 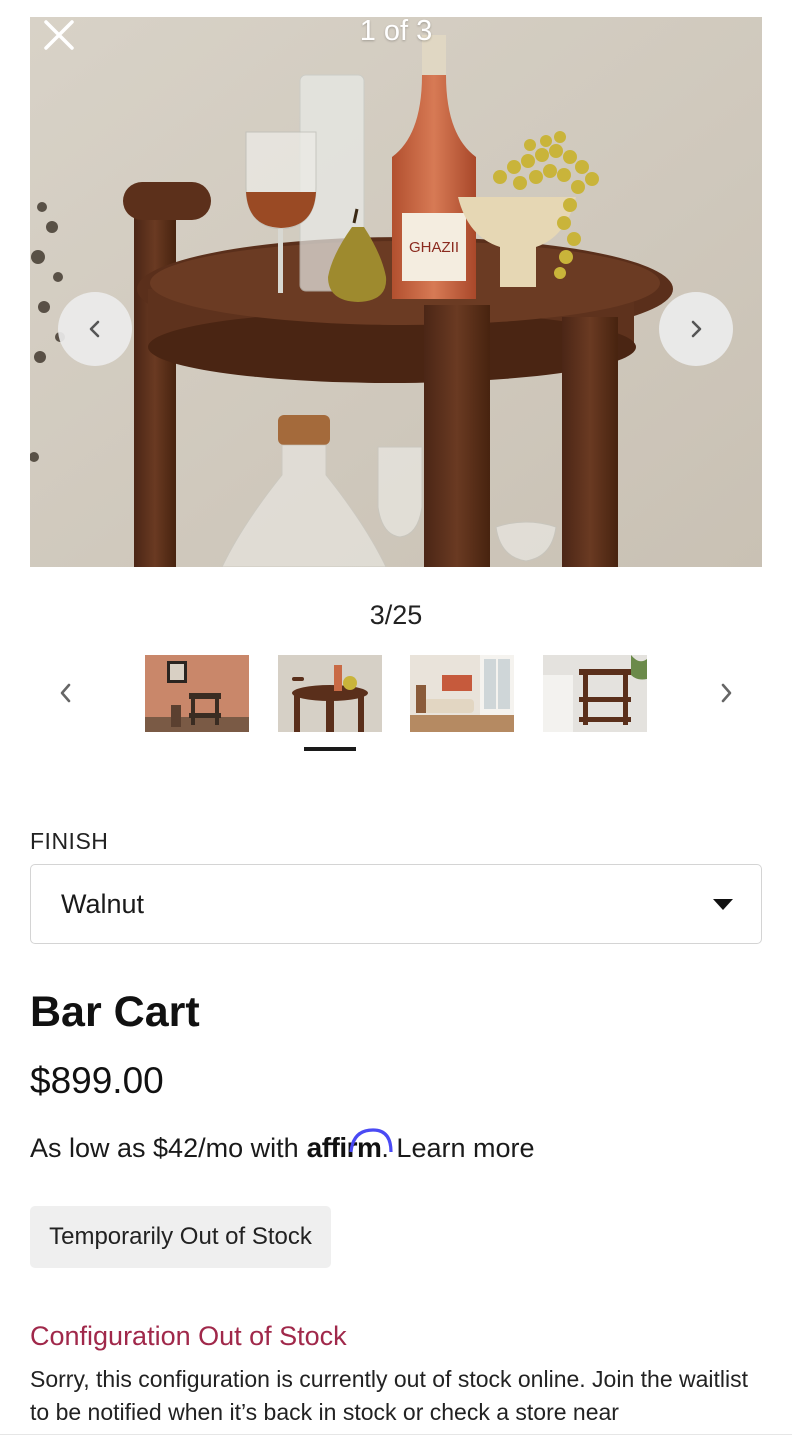 I want to click on thumbnail-active-indicator, so click(x=330, y=749).